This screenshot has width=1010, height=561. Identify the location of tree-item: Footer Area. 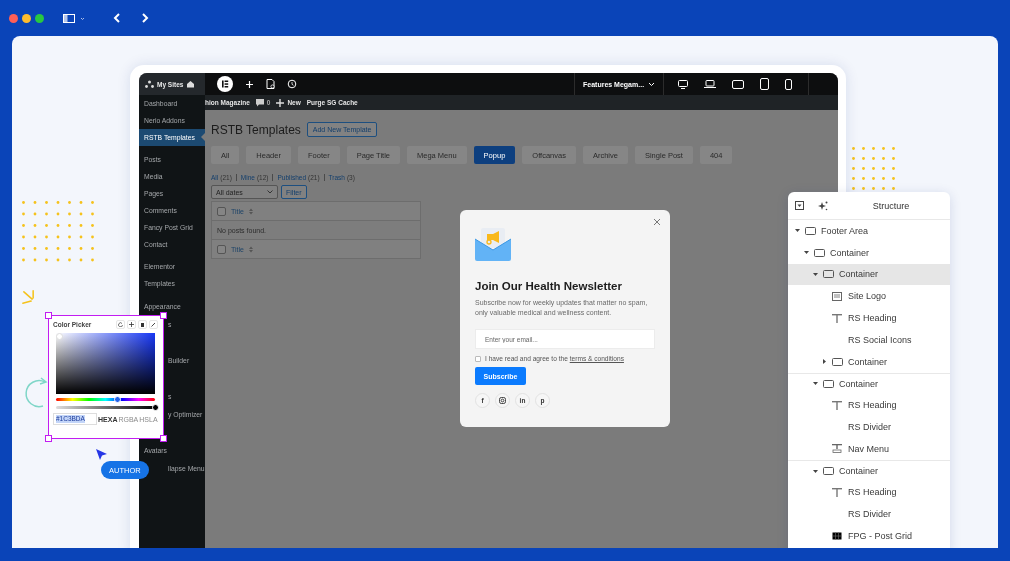
(869, 231).